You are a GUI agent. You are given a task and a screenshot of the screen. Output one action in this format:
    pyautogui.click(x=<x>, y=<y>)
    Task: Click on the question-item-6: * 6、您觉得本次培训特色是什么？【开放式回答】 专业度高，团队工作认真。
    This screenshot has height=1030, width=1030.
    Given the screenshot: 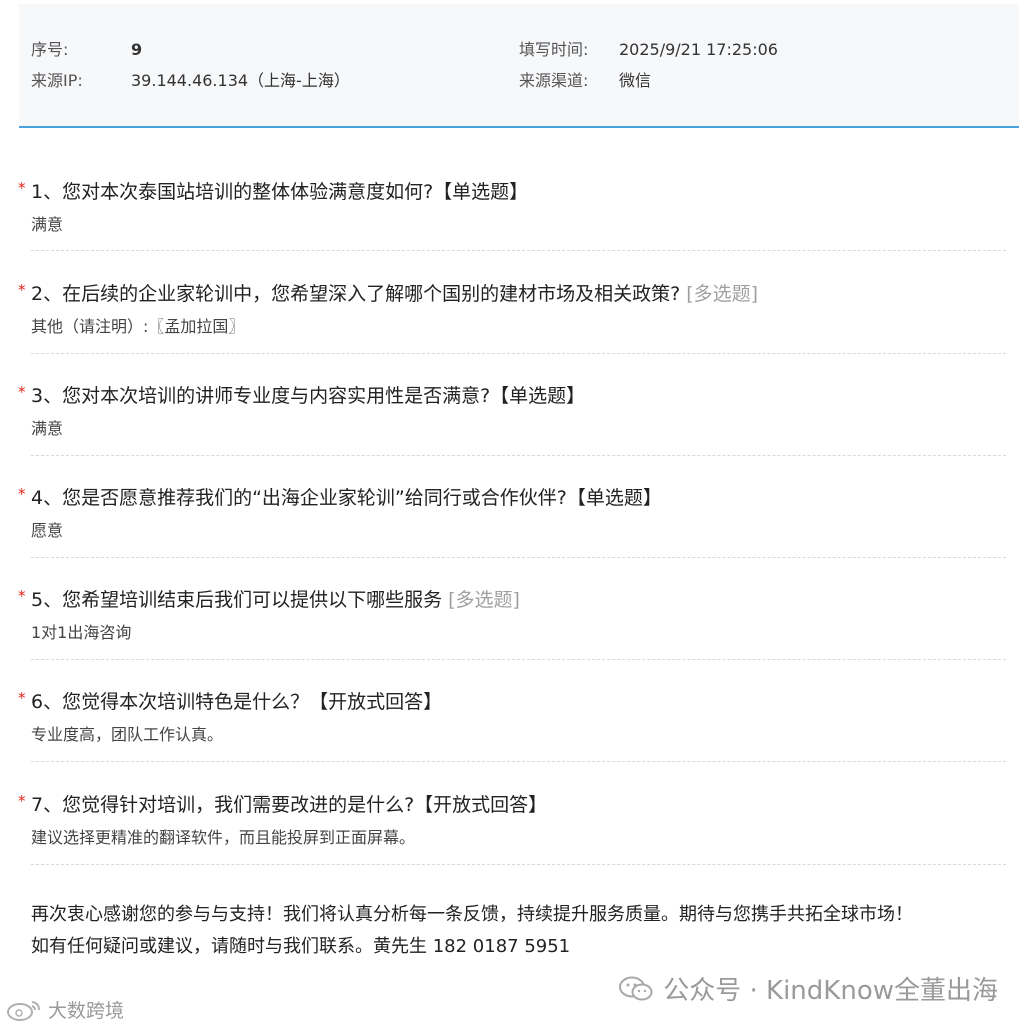 What is the action you would take?
    pyautogui.click(x=512, y=724)
    